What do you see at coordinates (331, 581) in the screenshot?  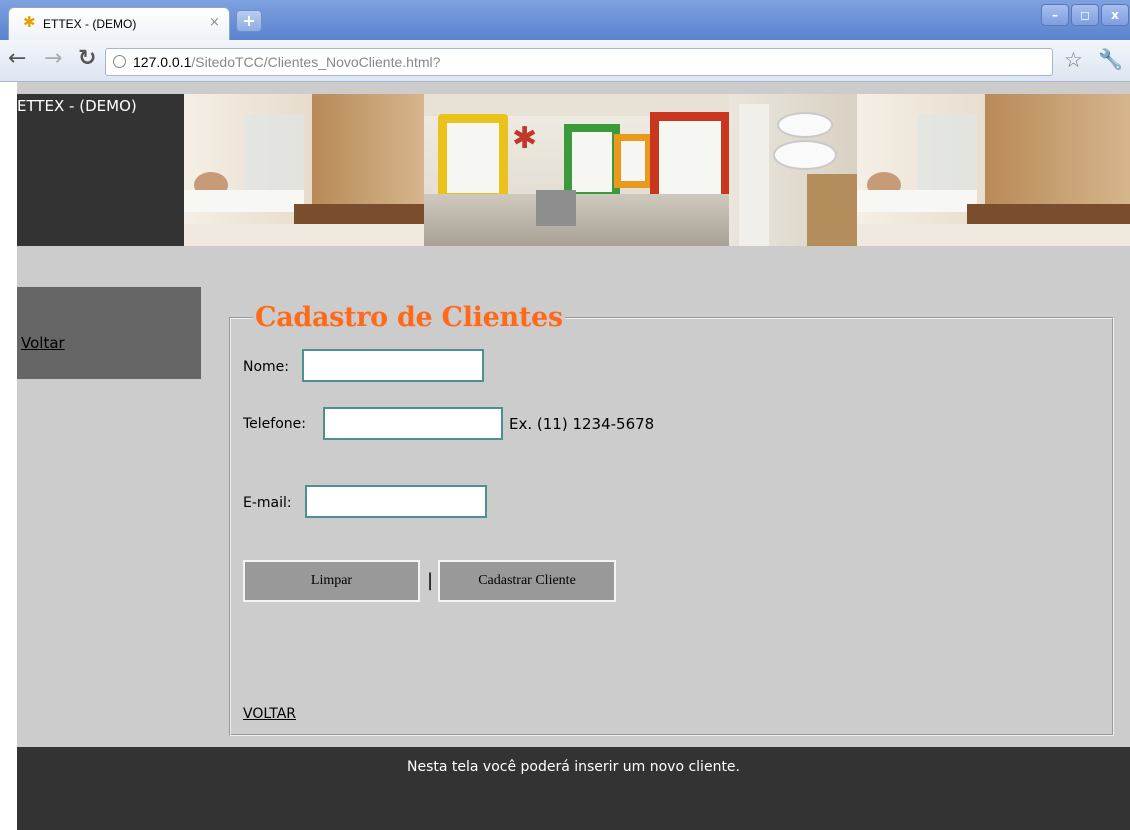 I see `limpar-button: Limpar` at bounding box center [331, 581].